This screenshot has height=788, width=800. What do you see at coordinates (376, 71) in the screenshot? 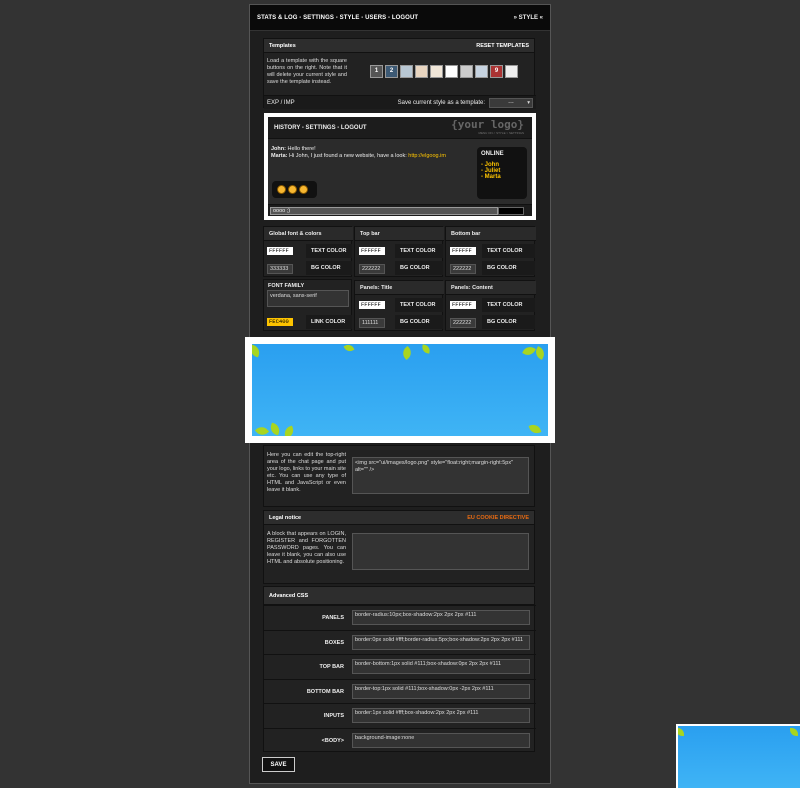
I see `template-button: 1` at bounding box center [376, 71].